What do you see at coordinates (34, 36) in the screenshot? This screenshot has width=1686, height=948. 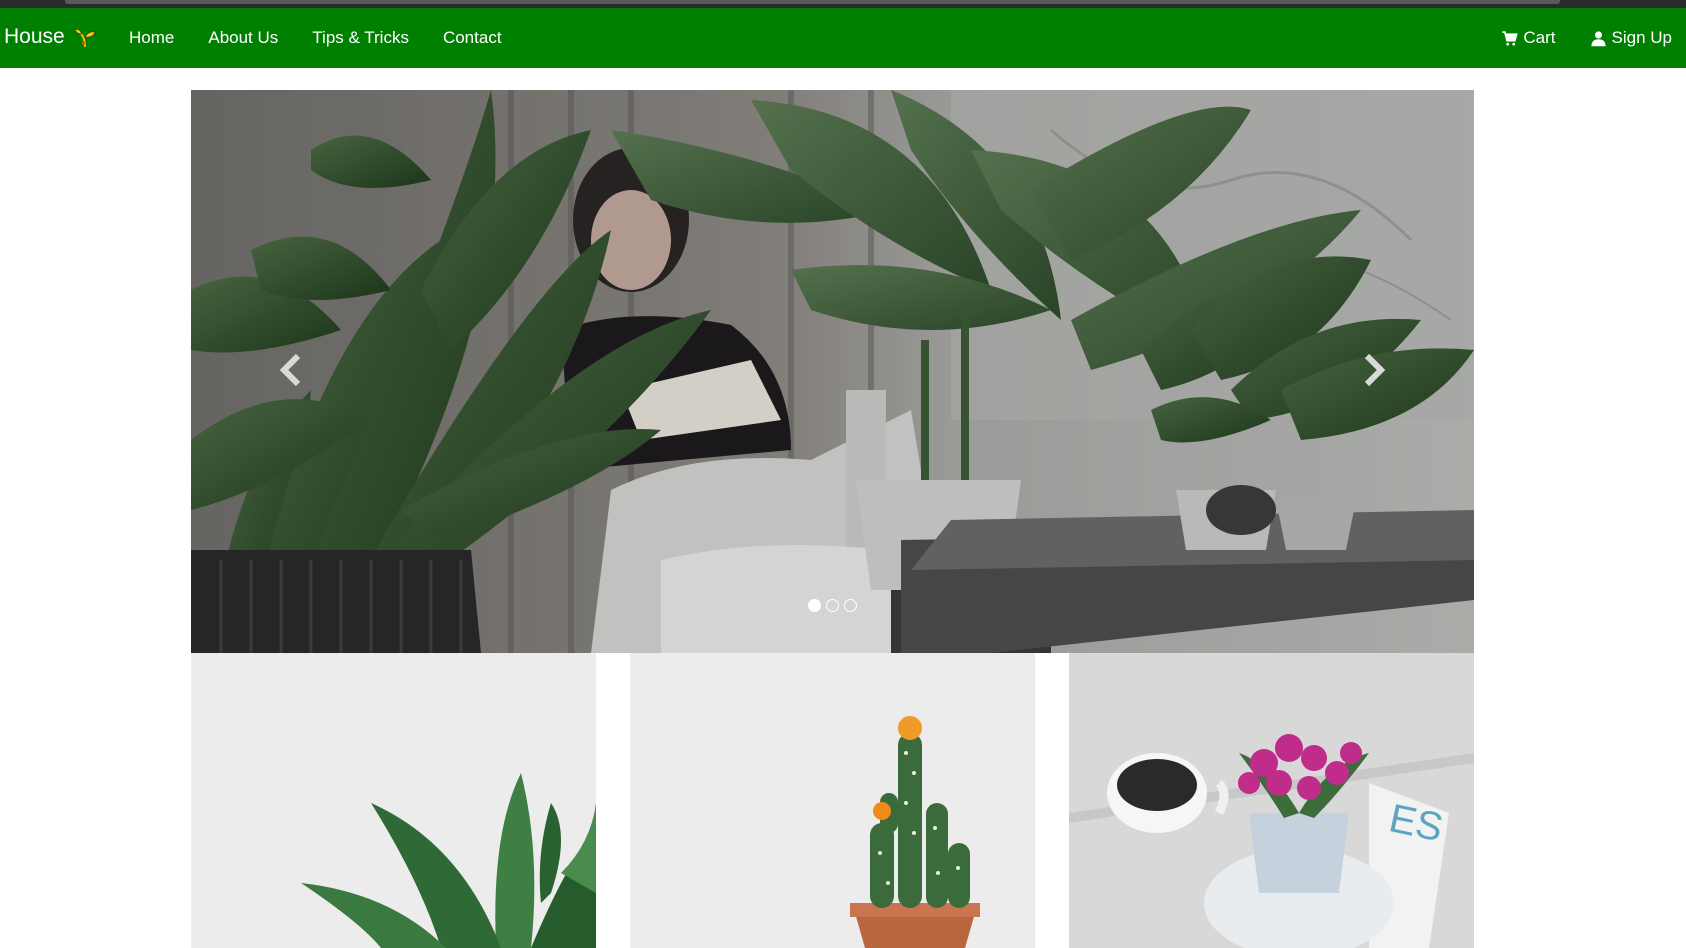 I see `brand-name: House` at bounding box center [34, 36].